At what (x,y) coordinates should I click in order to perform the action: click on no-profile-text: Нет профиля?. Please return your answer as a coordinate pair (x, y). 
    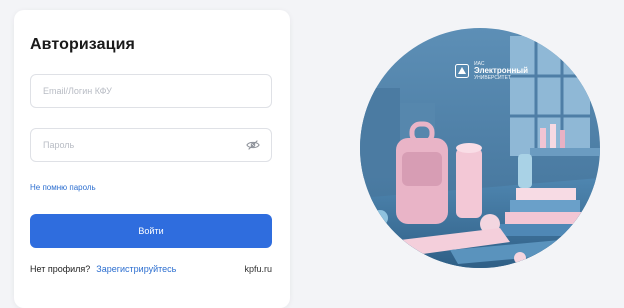
    Looking at the image, I should click on (60, 269).